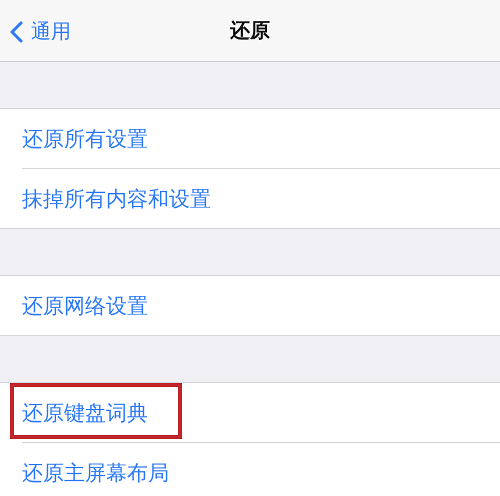  Describe the element at coordinates (261, 305) in the screenshot. I see `settings-row: 还原网络设置` at that location.